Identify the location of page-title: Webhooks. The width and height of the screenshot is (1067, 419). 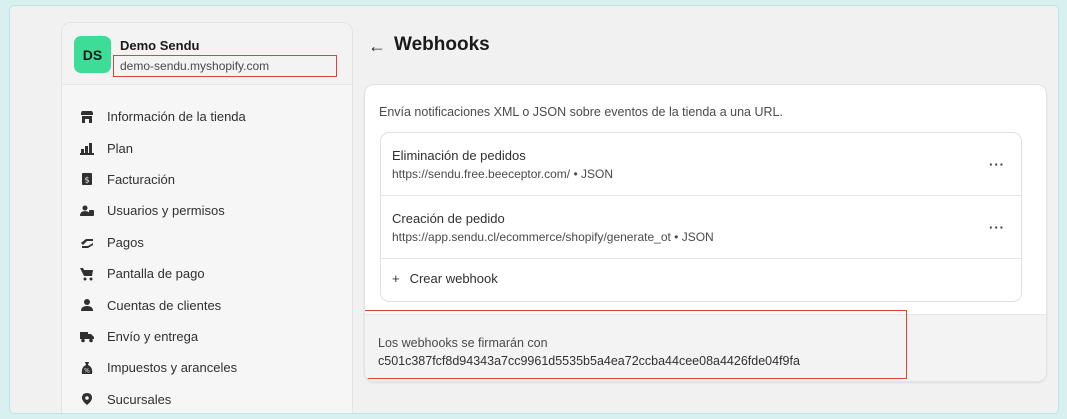
(442, 44).